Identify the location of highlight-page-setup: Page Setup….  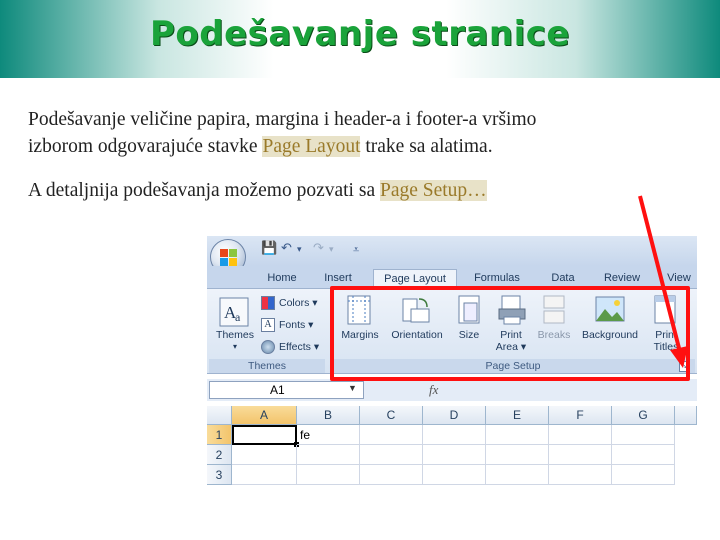
(433, 190).